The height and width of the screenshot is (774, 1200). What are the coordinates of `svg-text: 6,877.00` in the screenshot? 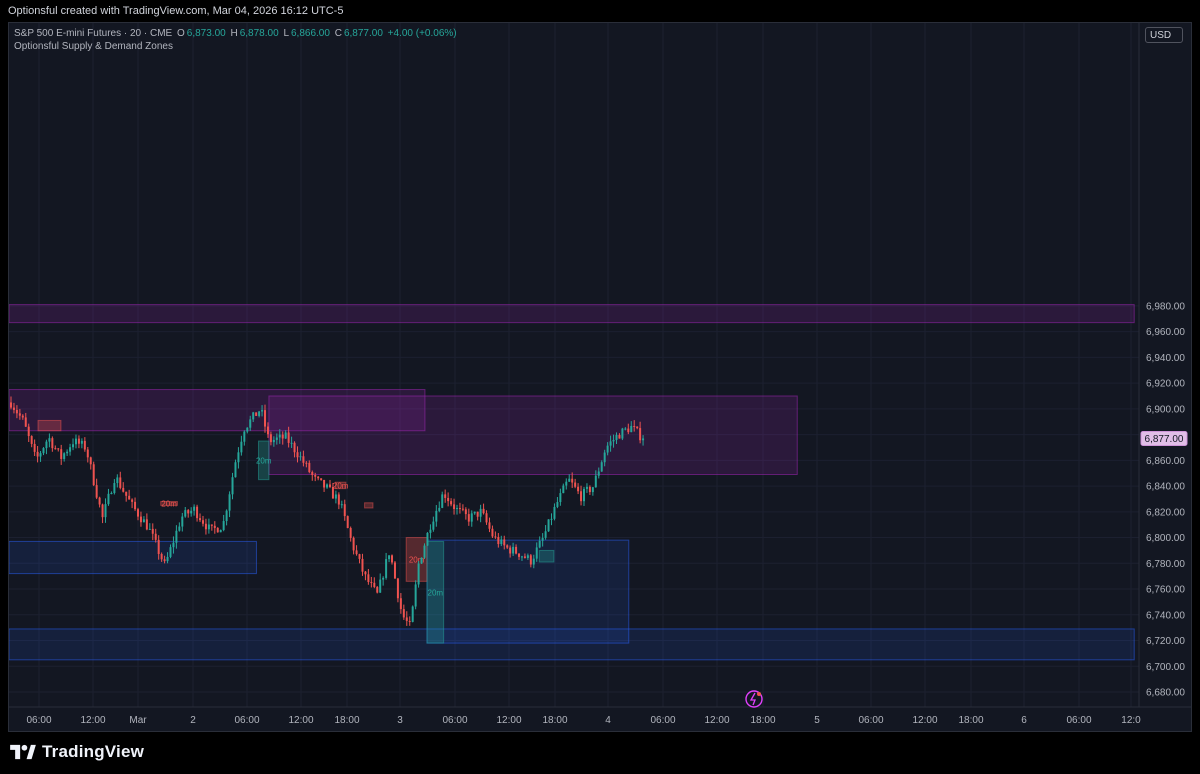 It's located at (1164, 439).